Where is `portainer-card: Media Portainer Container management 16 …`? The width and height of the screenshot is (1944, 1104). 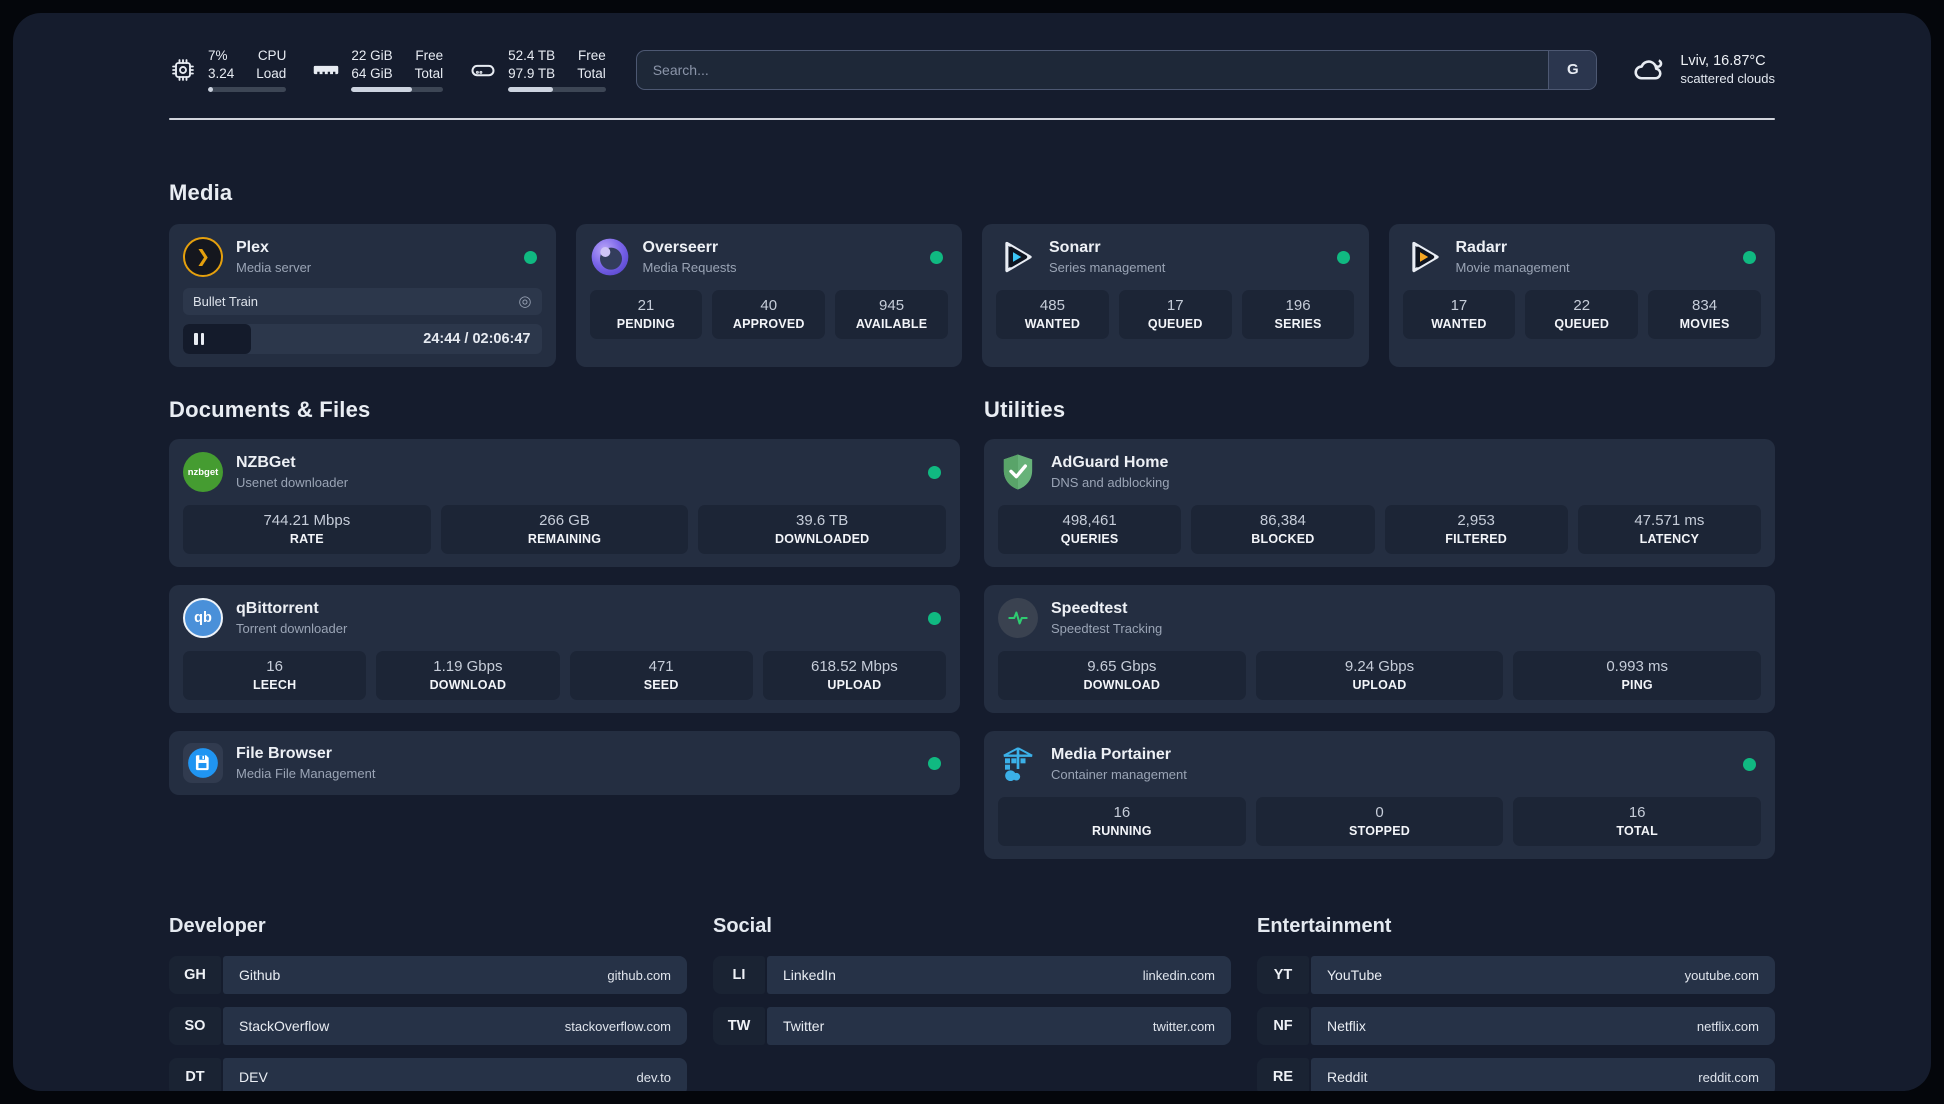
portainer-card: Media Portainer Container management 16 … is located at coordinates (1379, 795).